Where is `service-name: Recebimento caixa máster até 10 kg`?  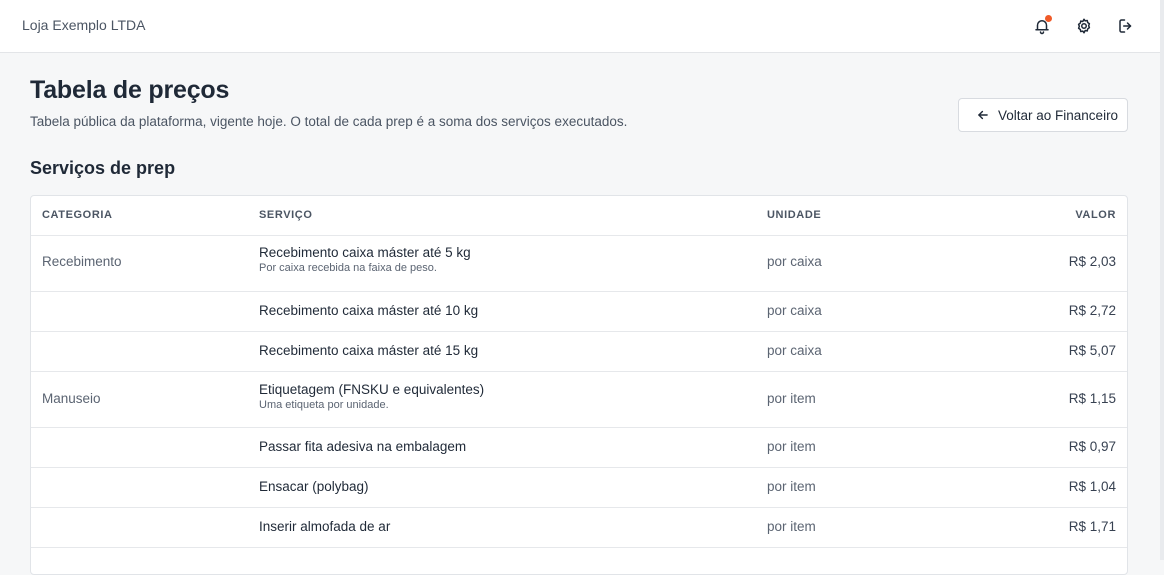
service-name: Recebimento caixa máster até 10 kg is located at coordinates (369, 310).